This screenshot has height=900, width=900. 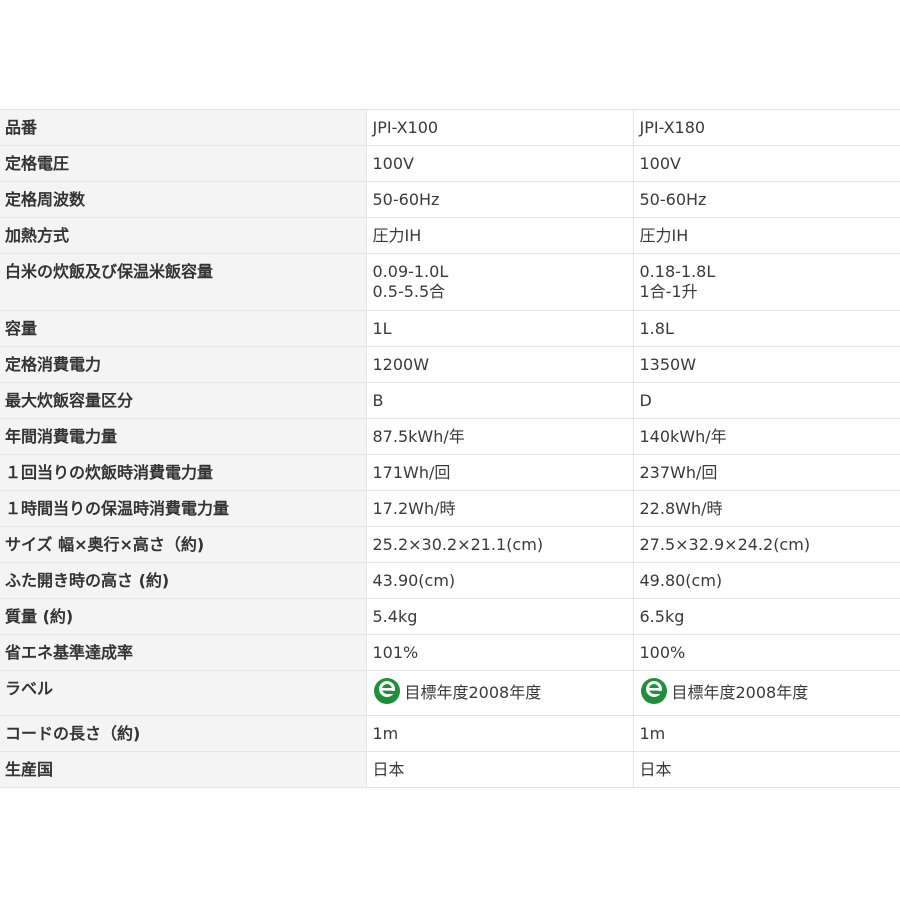 I want to click on value-line: 0.09-1.0L, so click(x=410, y=271).